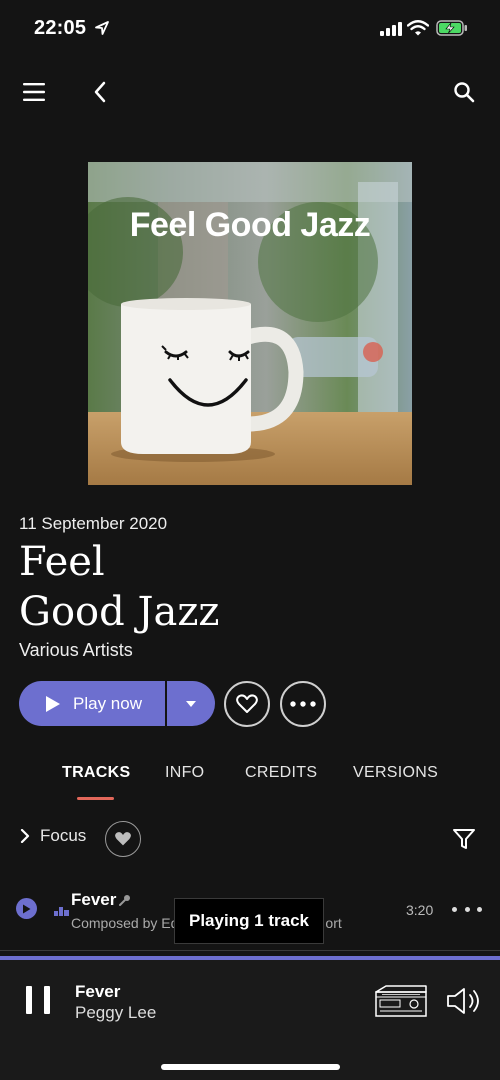 Image resolution: width=500 pixels, height=1080 pixels. Describe the element at coordinates (100, 92) in the screenshot. I see `chevron-left-icon` at that location.